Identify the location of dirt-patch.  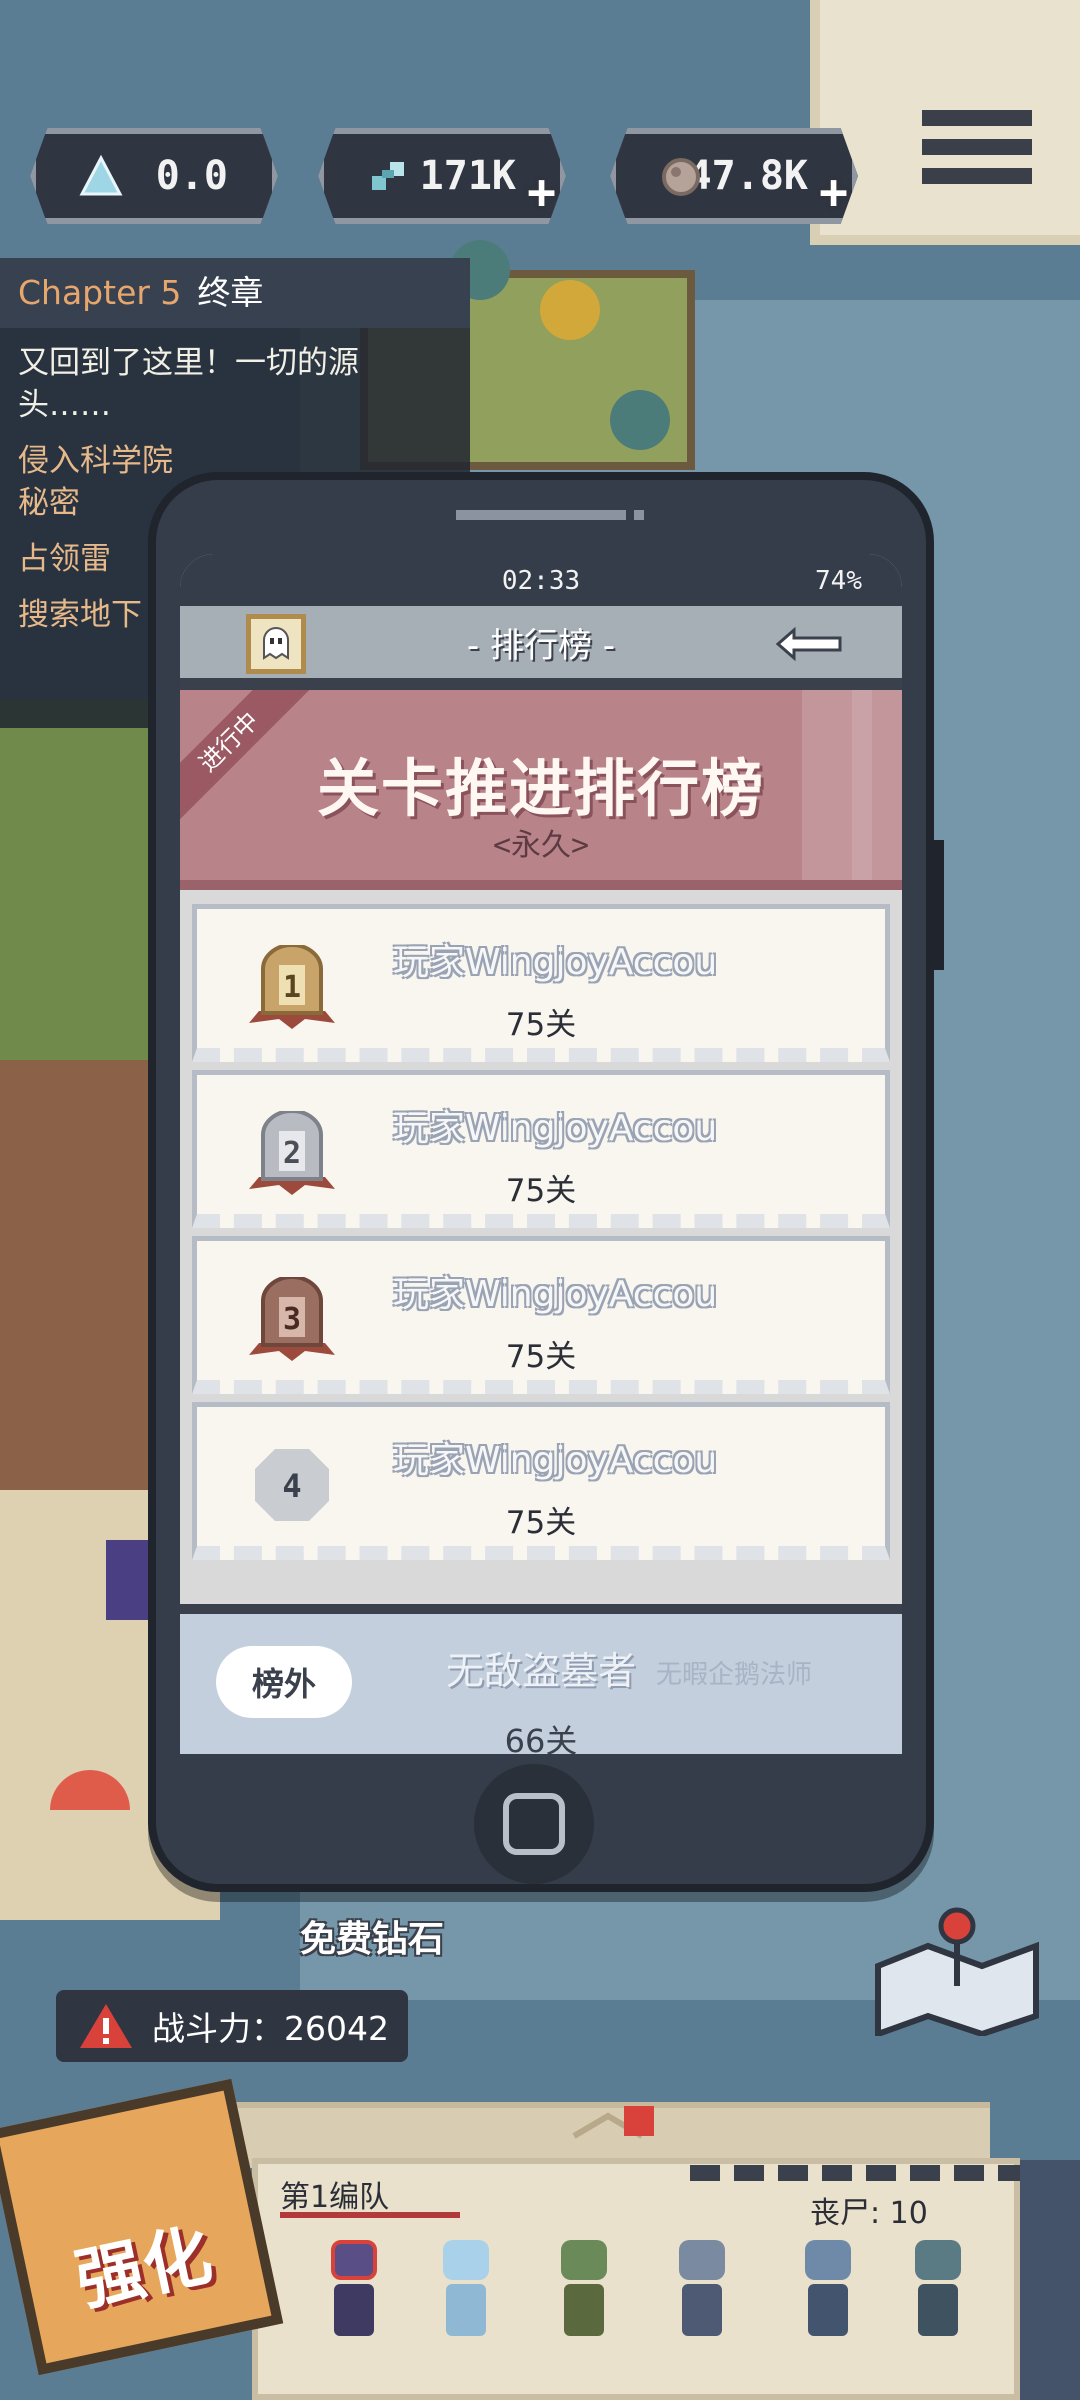
(75, 1290).